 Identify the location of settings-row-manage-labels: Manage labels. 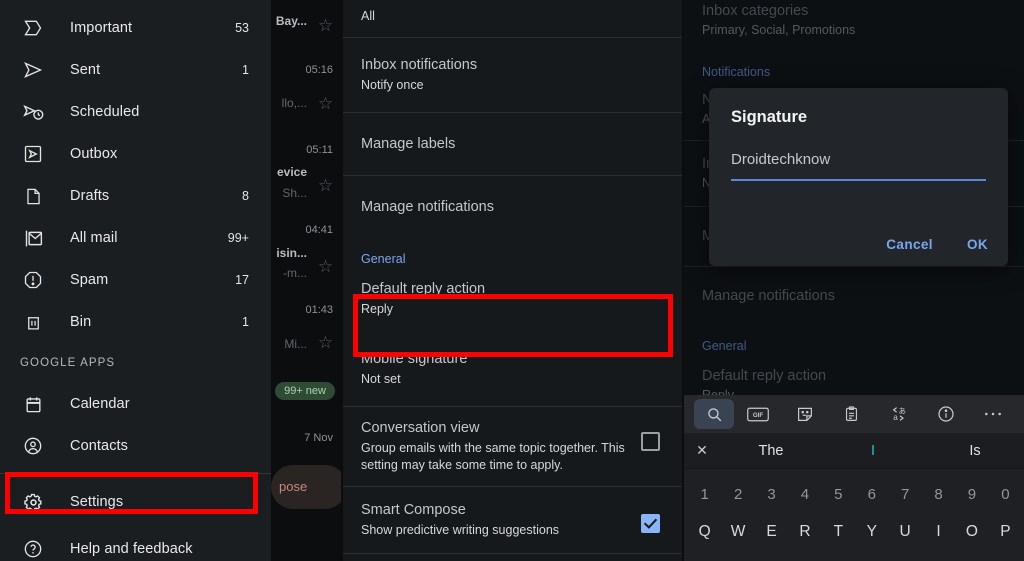
(512, 144).